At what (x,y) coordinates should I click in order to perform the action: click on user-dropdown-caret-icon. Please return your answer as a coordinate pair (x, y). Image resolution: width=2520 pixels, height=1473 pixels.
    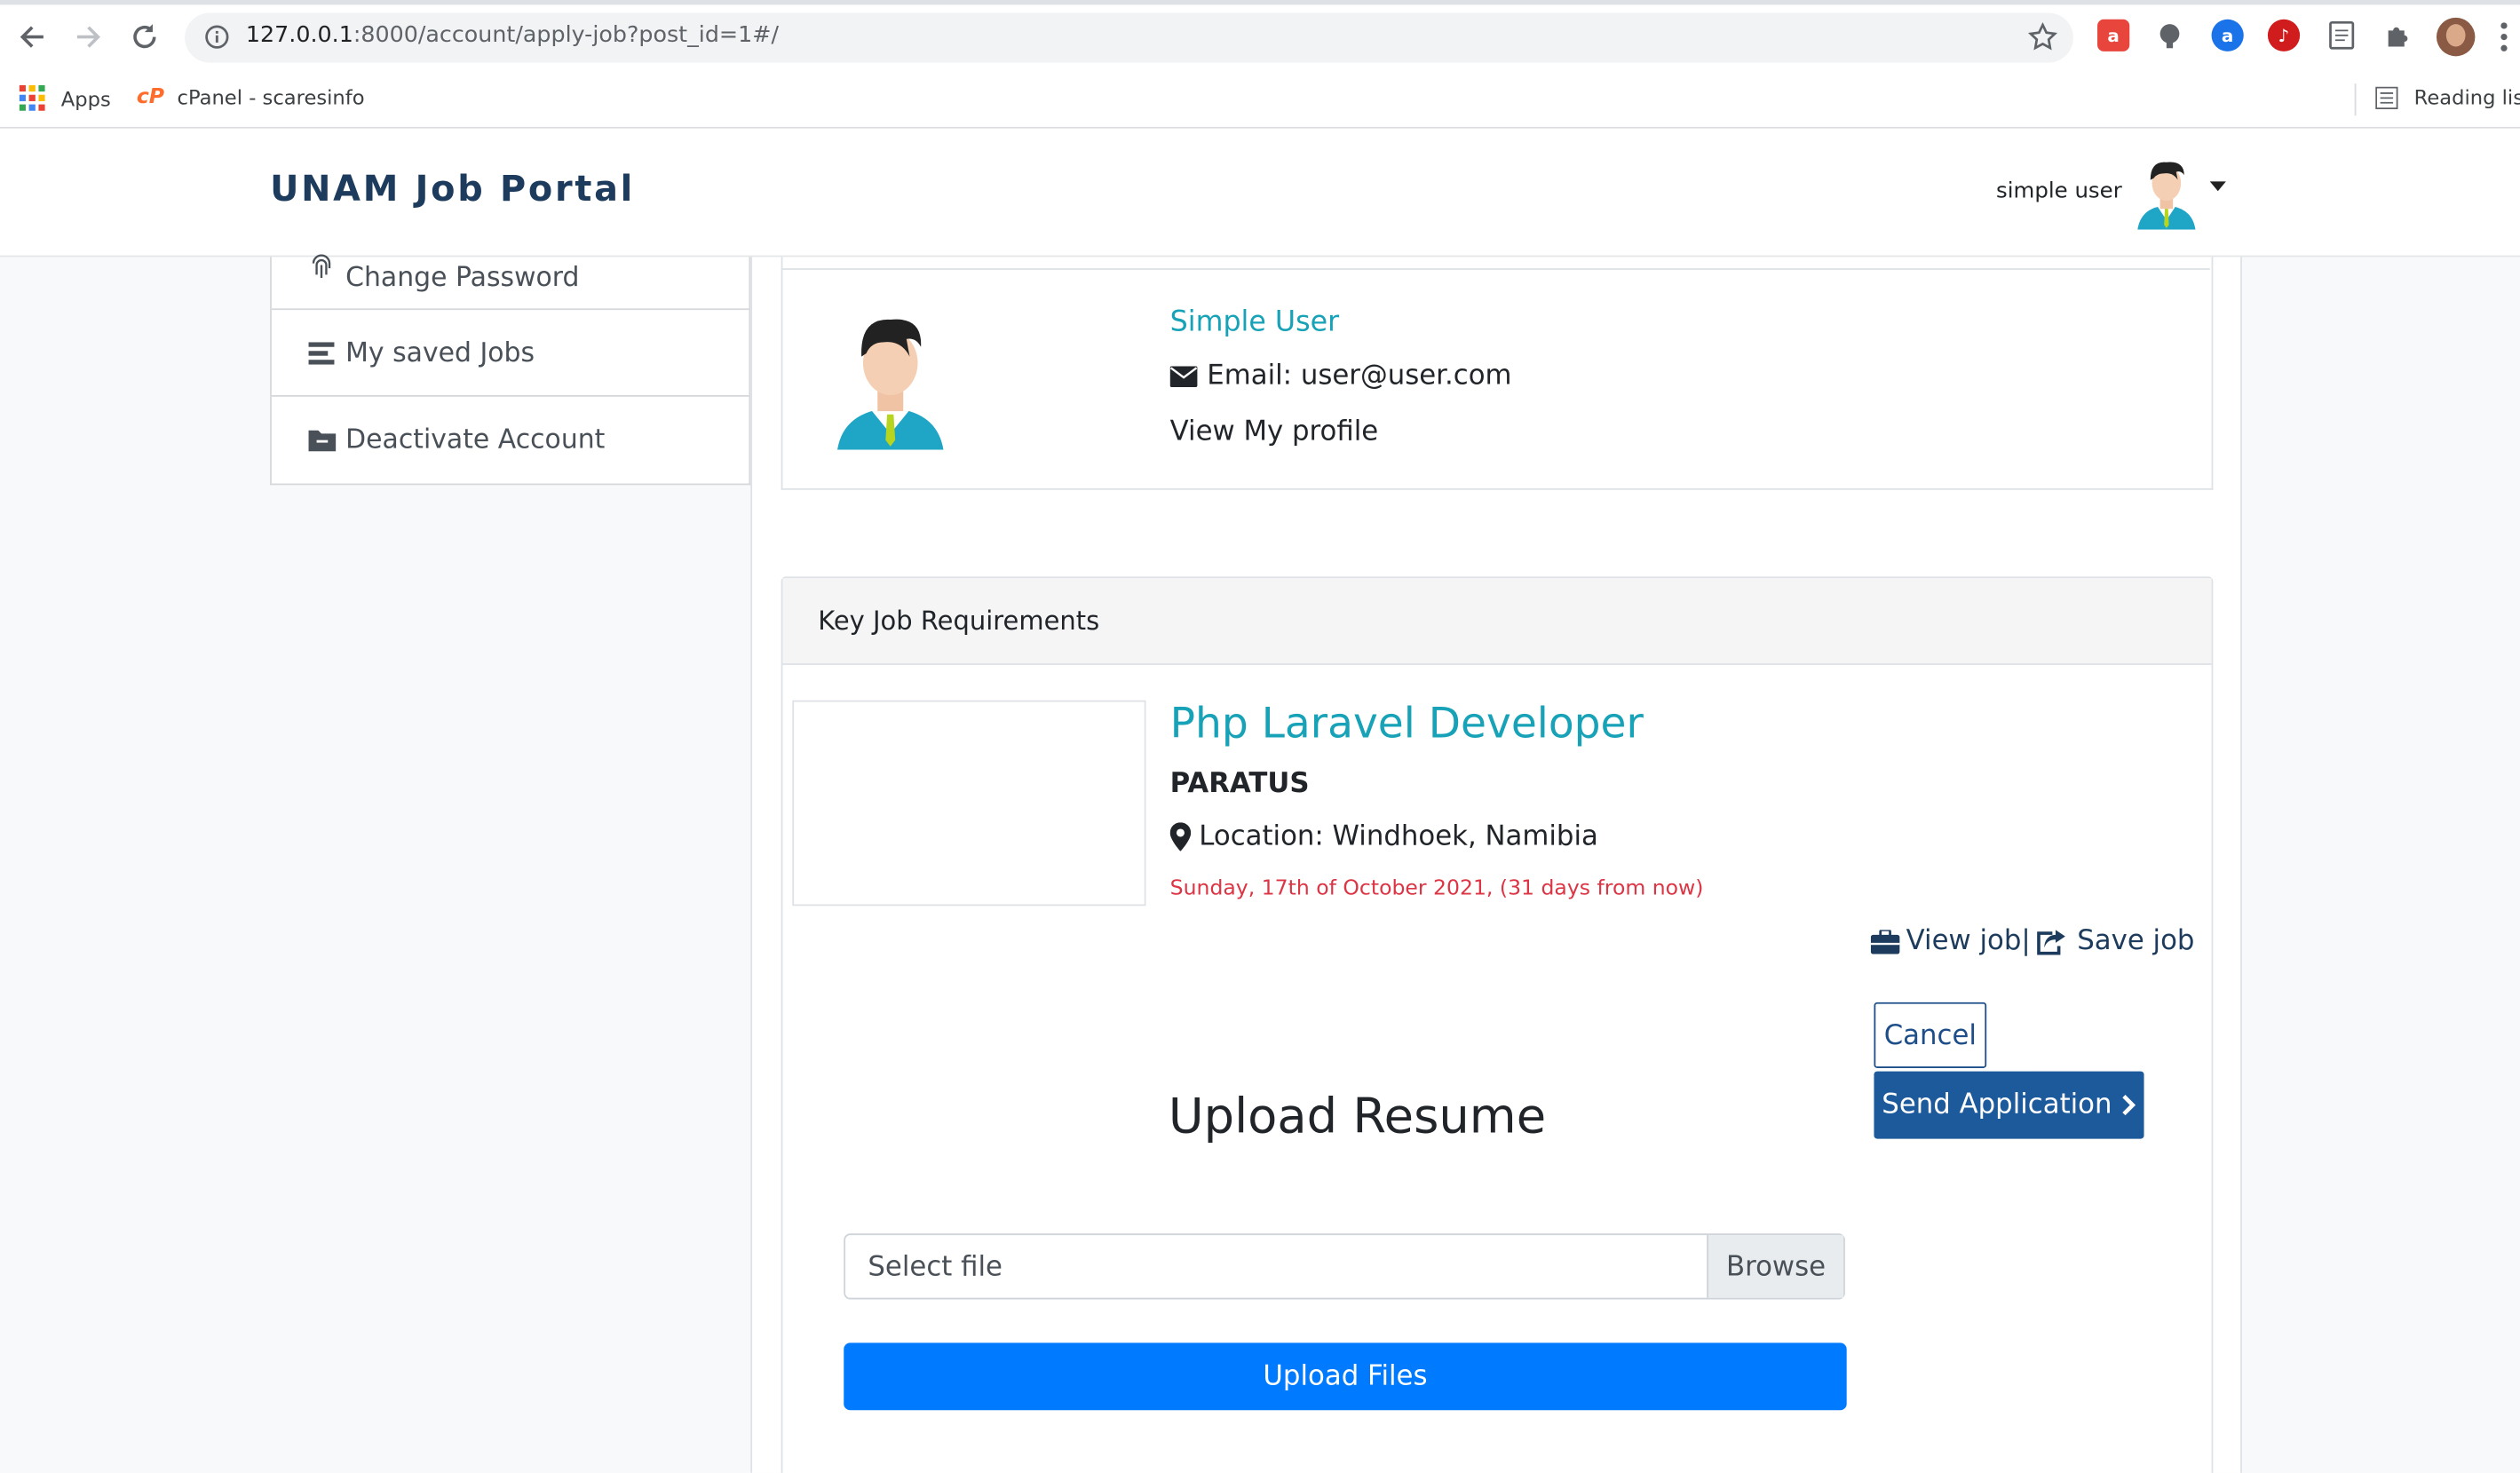
    Looking at the image, I should click on (2217, 186).